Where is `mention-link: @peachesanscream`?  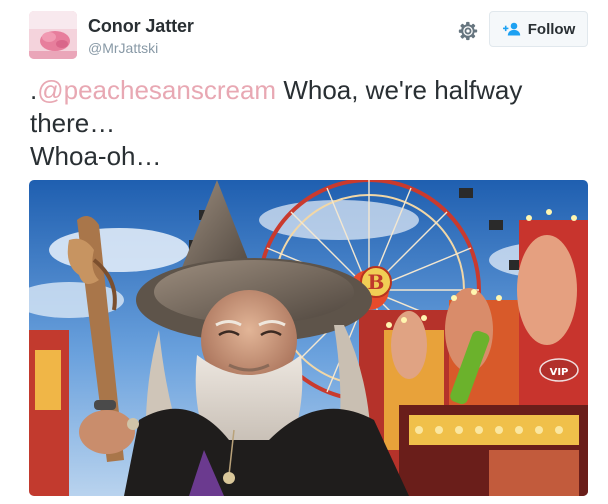
mention-link: @peachesanscream is located at coordinates (156, 90).